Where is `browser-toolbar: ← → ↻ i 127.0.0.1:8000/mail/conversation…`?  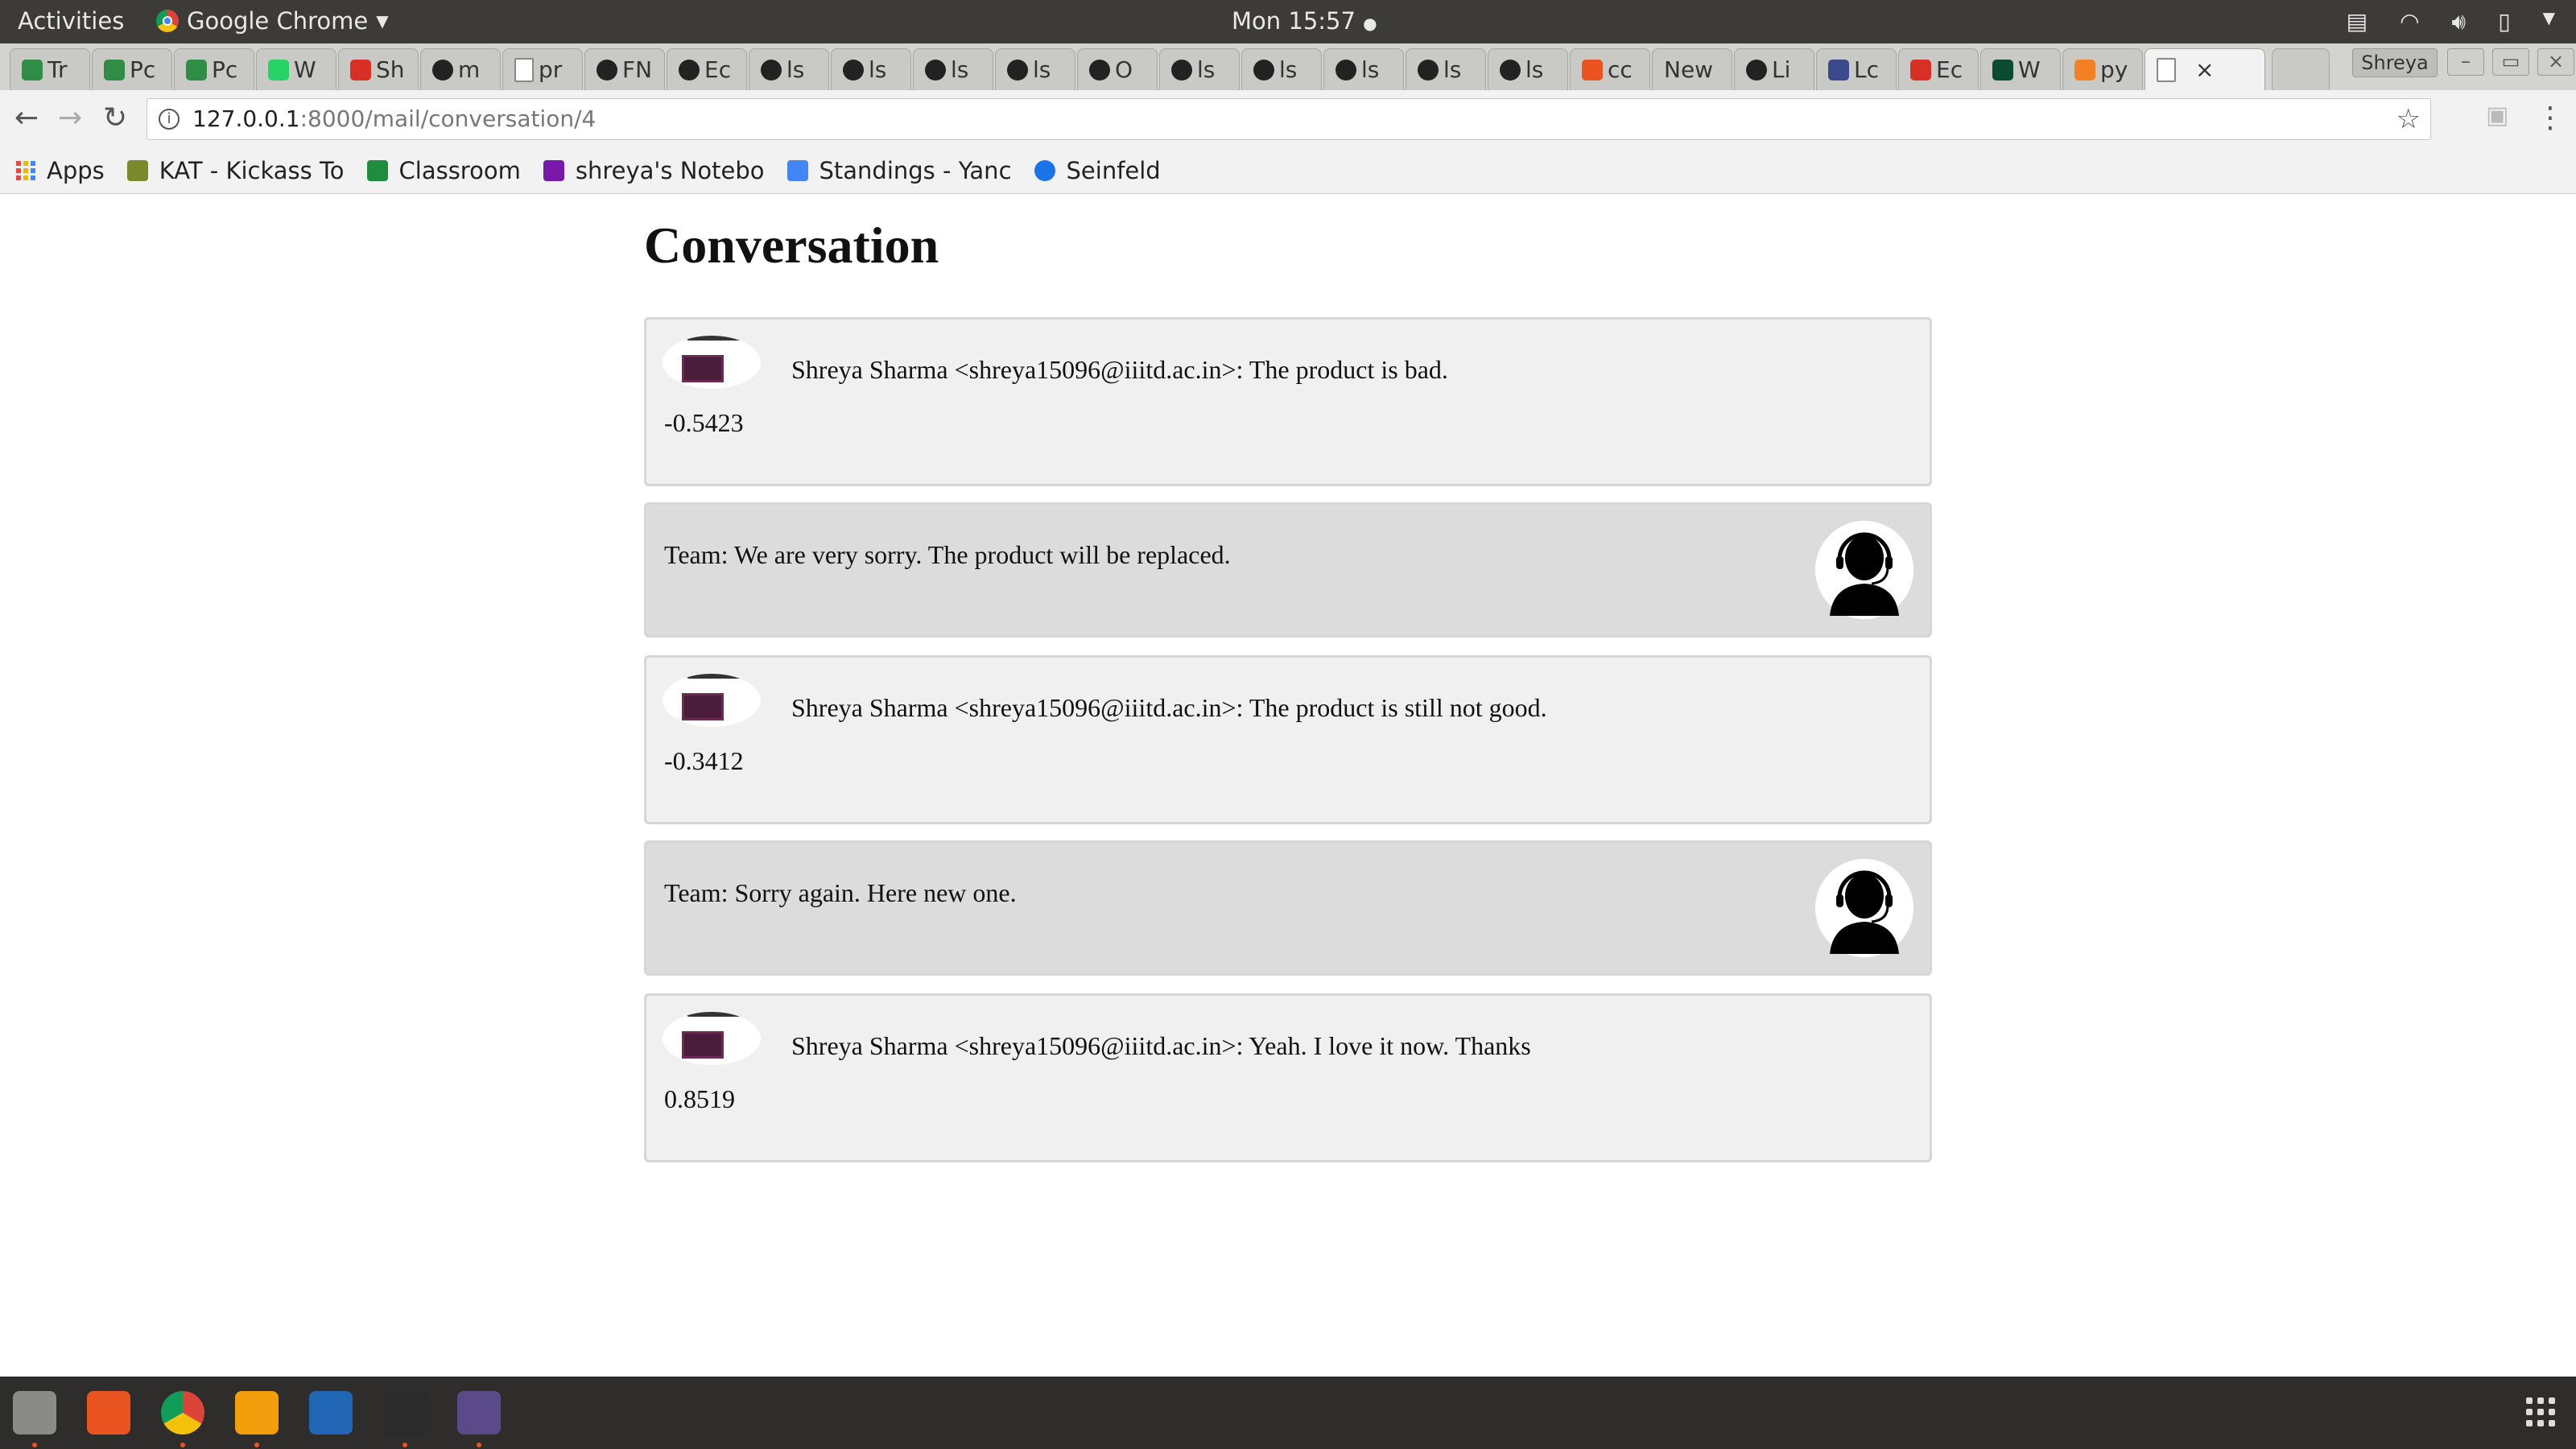 browser-toolbar: ← → ↻ i 127.0.0.1:8000/mail/conversation… is located at coordinates (1288, 119).